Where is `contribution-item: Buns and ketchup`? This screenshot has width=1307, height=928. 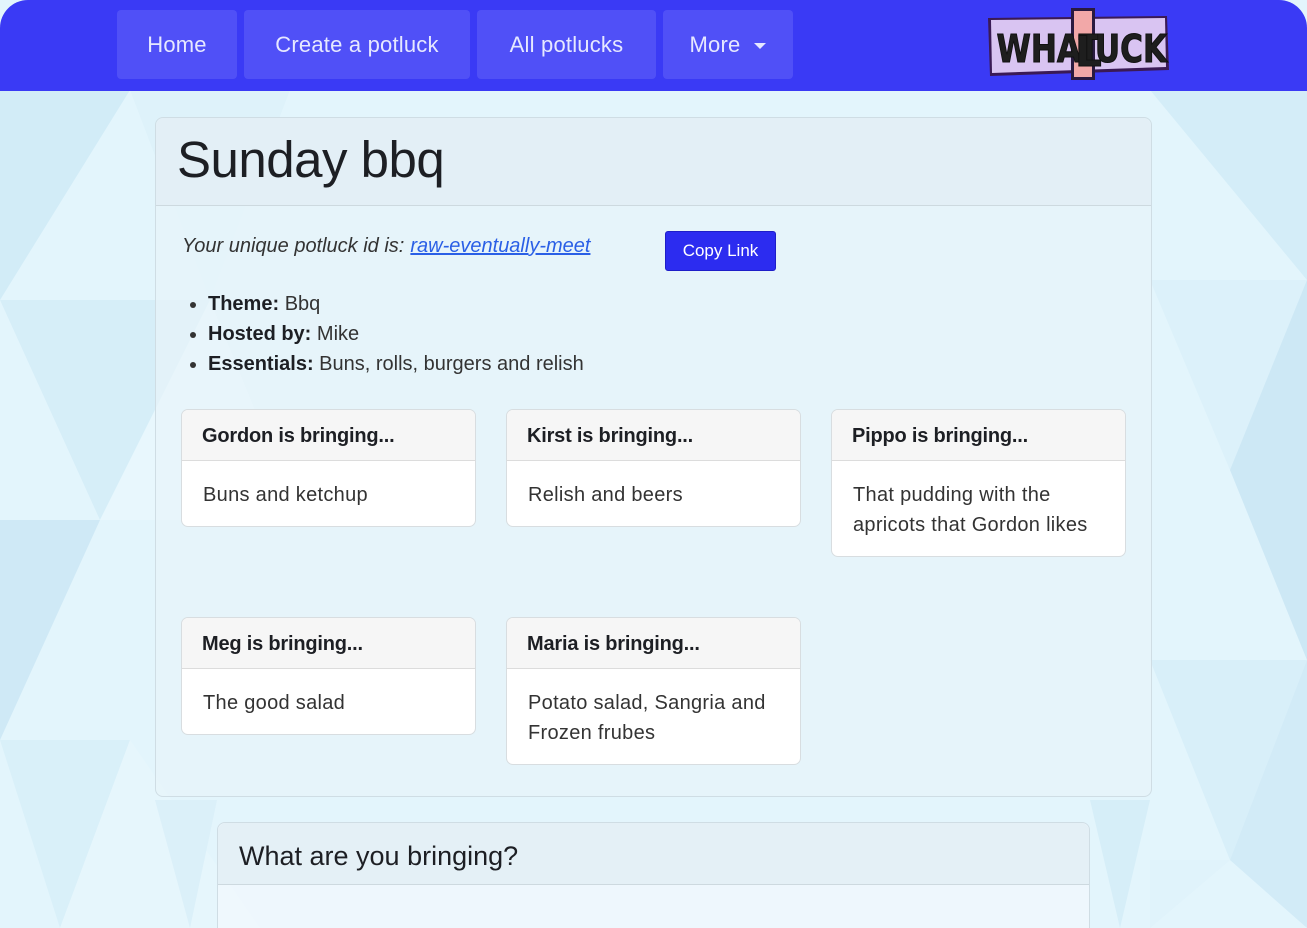 contribution-item: Buns and ketchup is located at coordinates (285, 495).